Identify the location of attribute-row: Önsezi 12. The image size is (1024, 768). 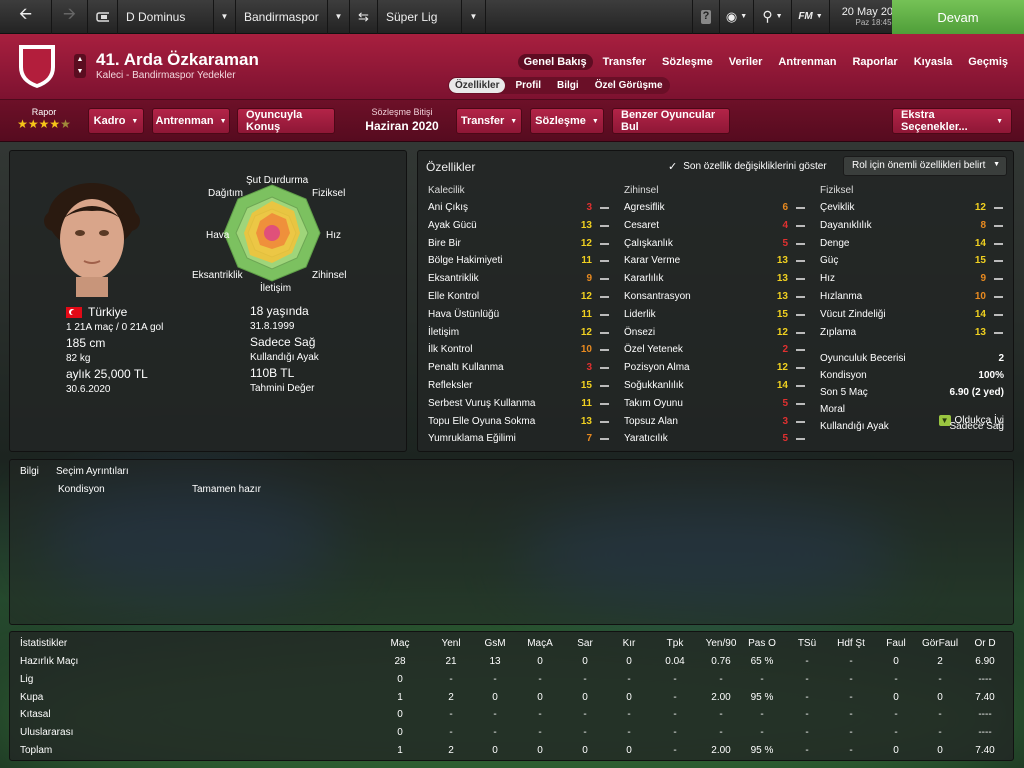
(716, 332).